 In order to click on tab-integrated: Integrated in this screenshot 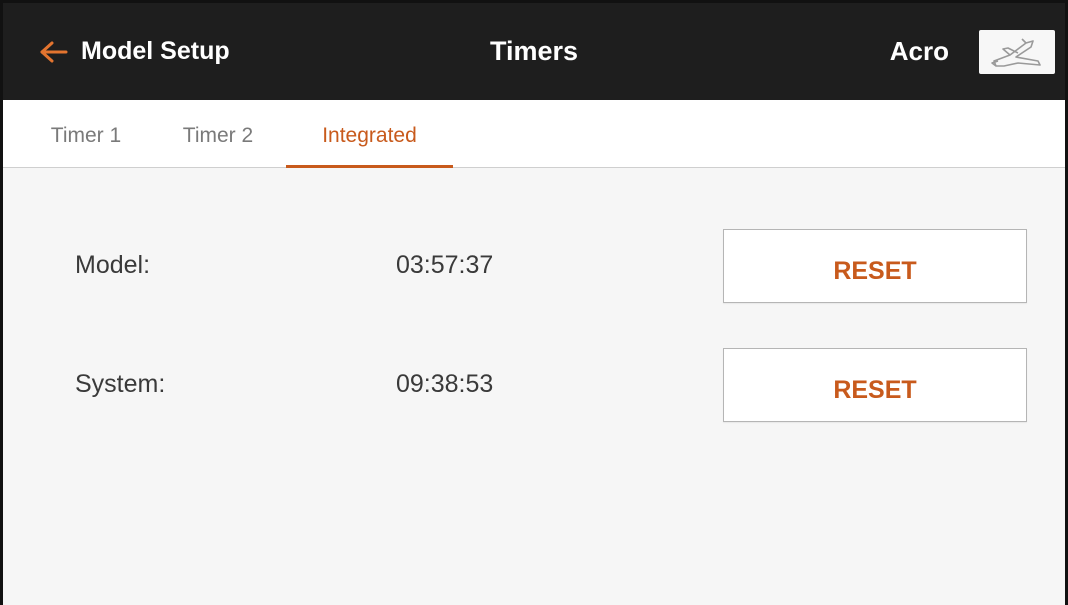, I will do `click(369, 134)`.